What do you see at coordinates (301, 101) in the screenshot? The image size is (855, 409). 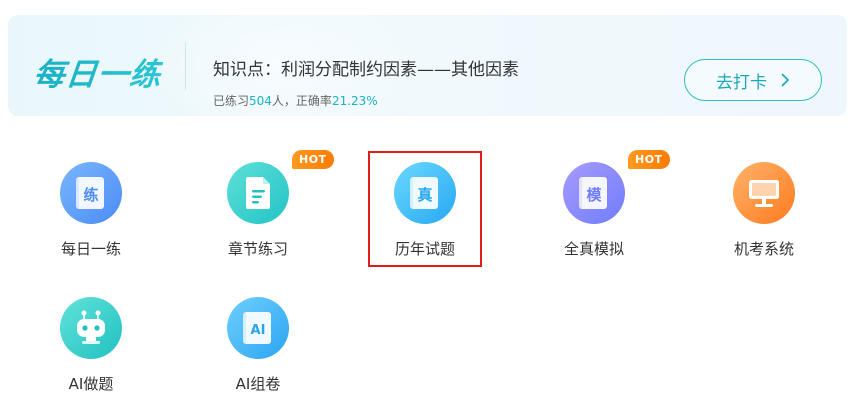 I see `stats-middle: 人，正确率` at bounding box center [301, 101].